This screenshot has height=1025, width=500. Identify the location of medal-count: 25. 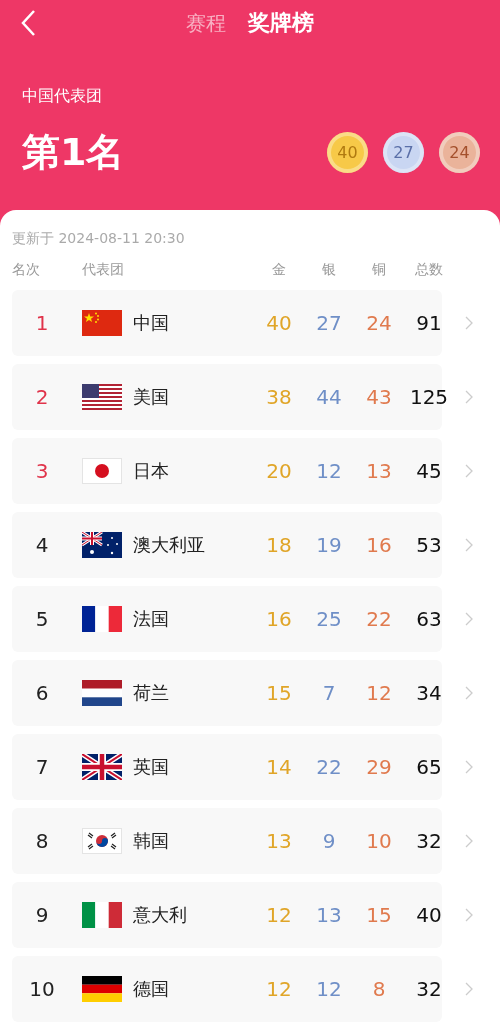
(329, 619).